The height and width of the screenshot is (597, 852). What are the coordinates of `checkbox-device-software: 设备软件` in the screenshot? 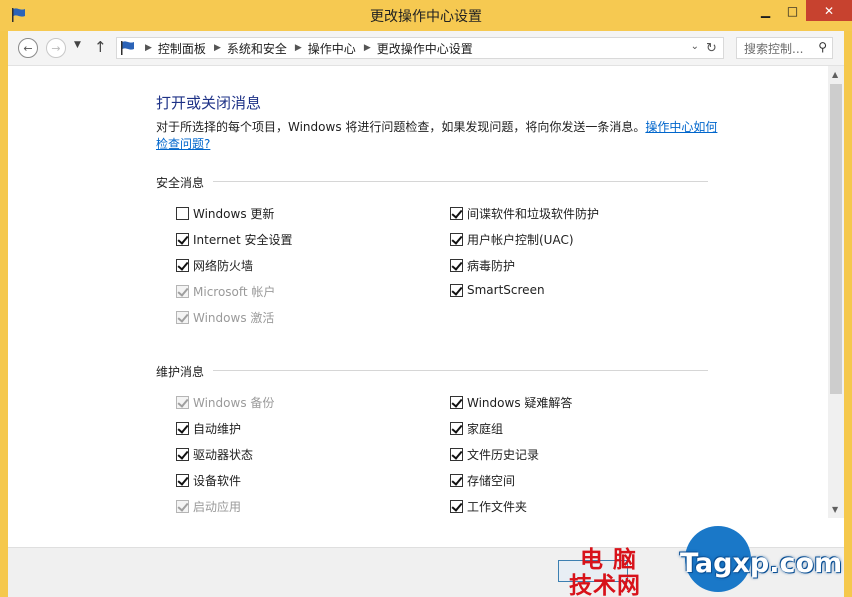 It's located at (208, 480).